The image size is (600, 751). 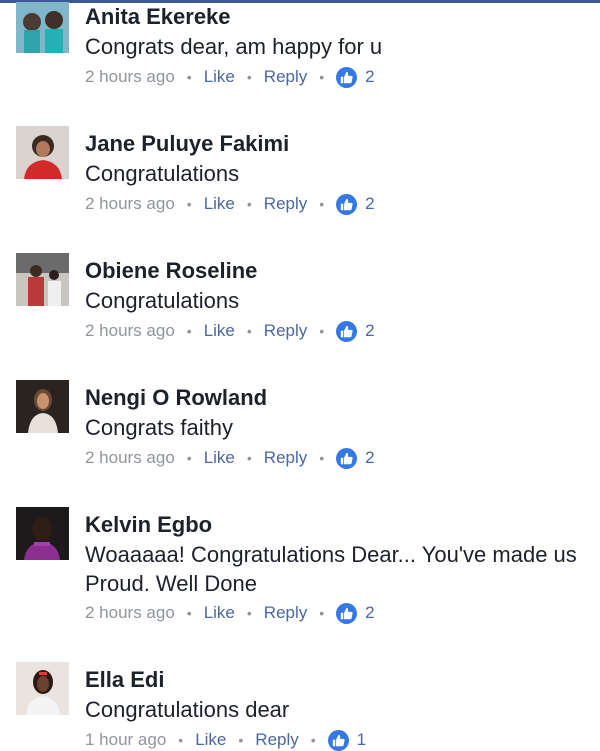 What do you see at coordinates (148, 525) in the screenshot?
I see `commenter-name: Kelvin Egbo` at bounding box center [148, 525].